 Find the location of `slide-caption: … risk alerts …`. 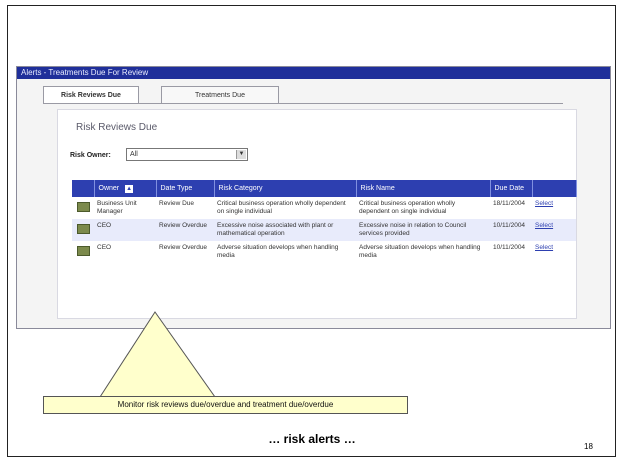

slide-caption: … risk alerts … is located at coordinates (312, 439).